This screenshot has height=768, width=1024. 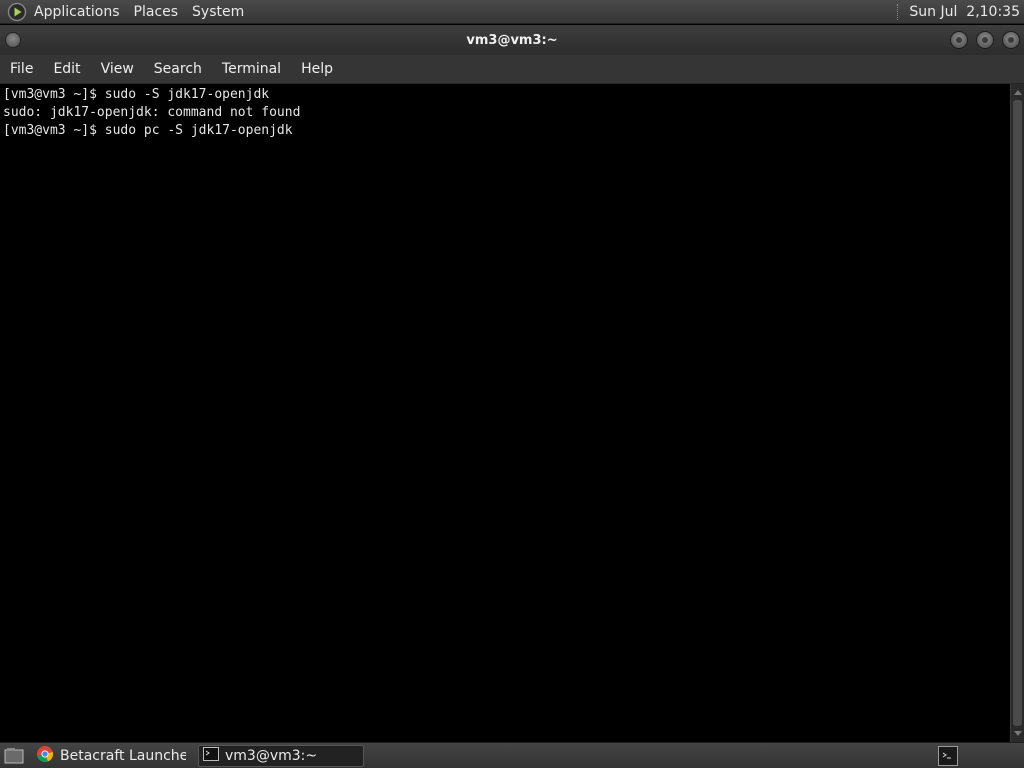 I want to click on system-menu: System, so click(x=218, y=12).